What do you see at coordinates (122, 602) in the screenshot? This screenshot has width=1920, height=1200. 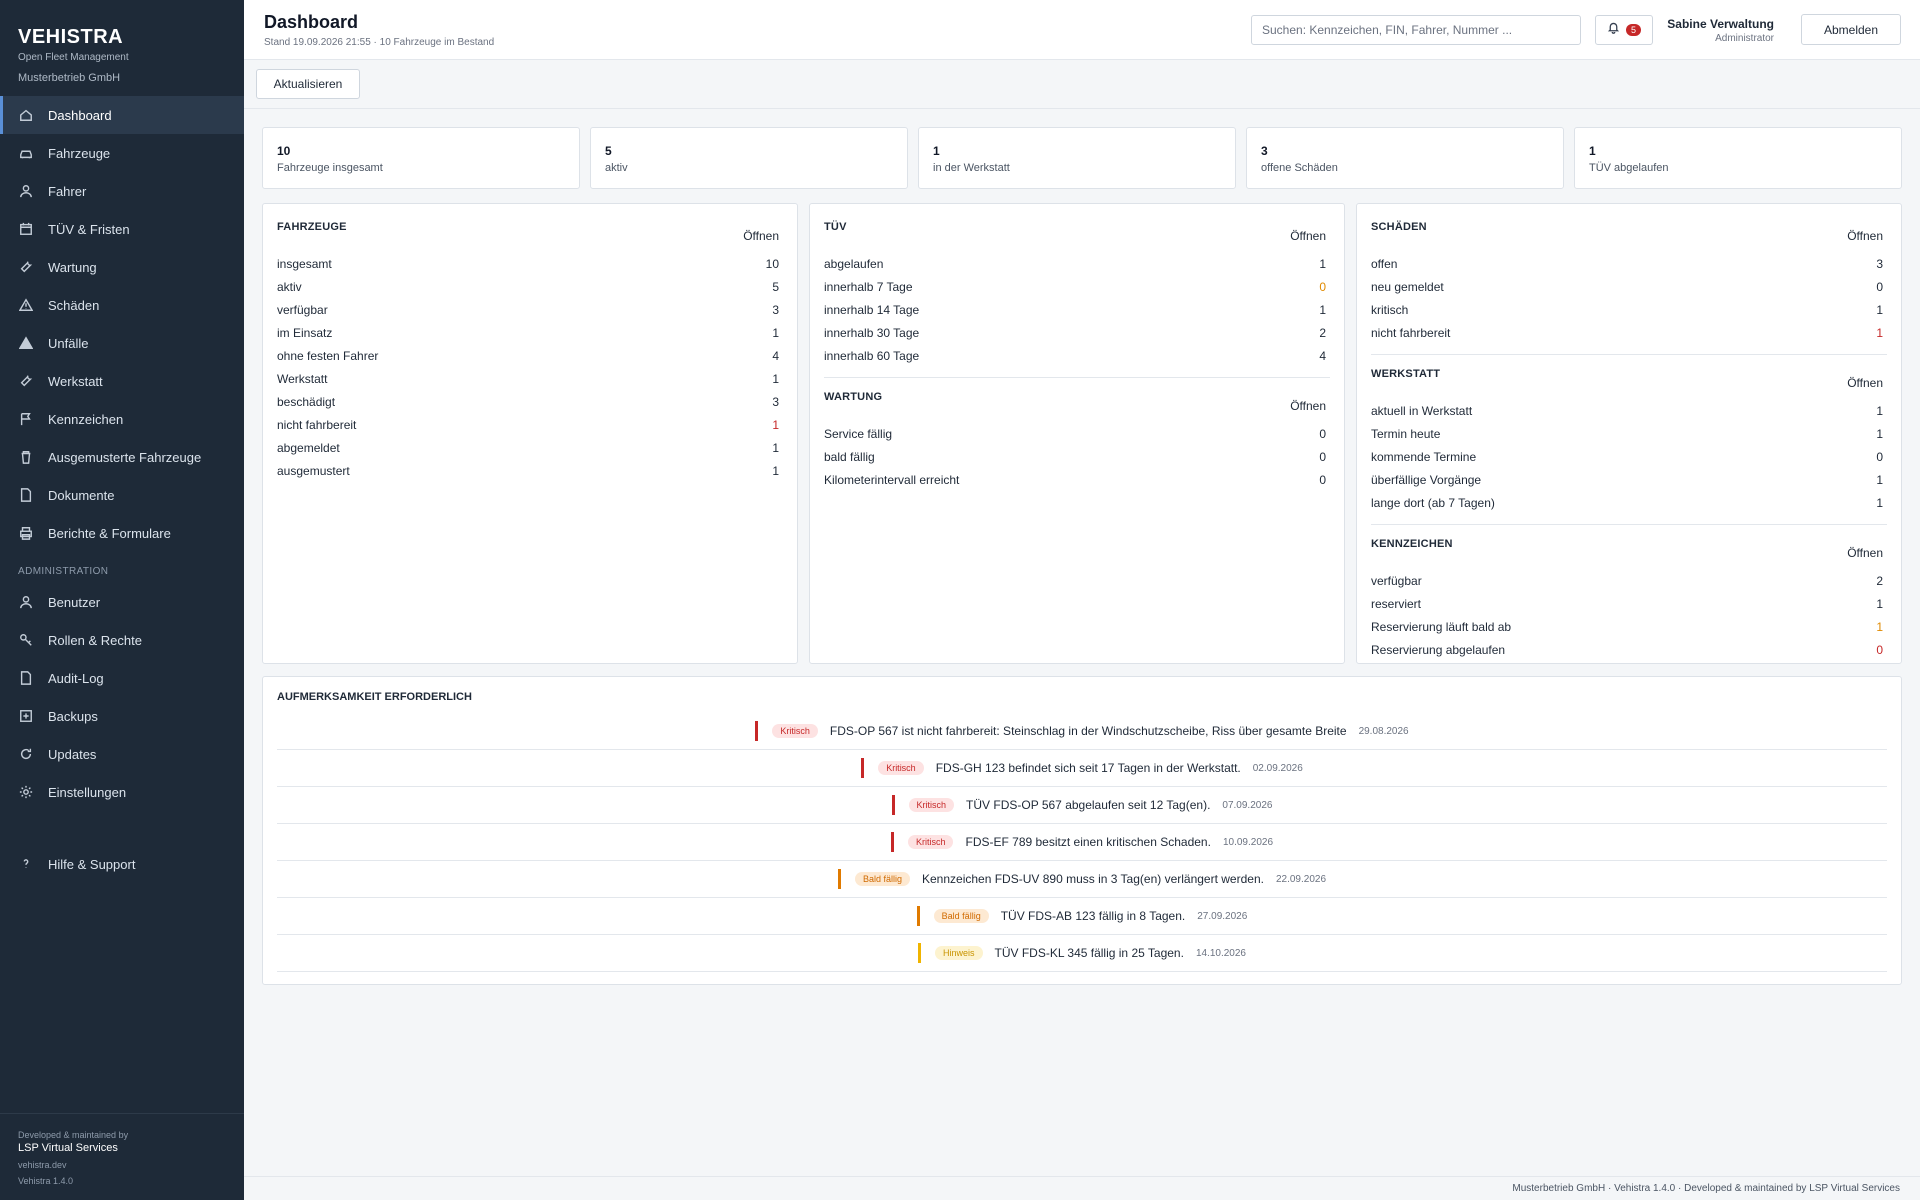 I see `sidebar-item-benutzer: Benutzer` at bounding box center [122, 602].